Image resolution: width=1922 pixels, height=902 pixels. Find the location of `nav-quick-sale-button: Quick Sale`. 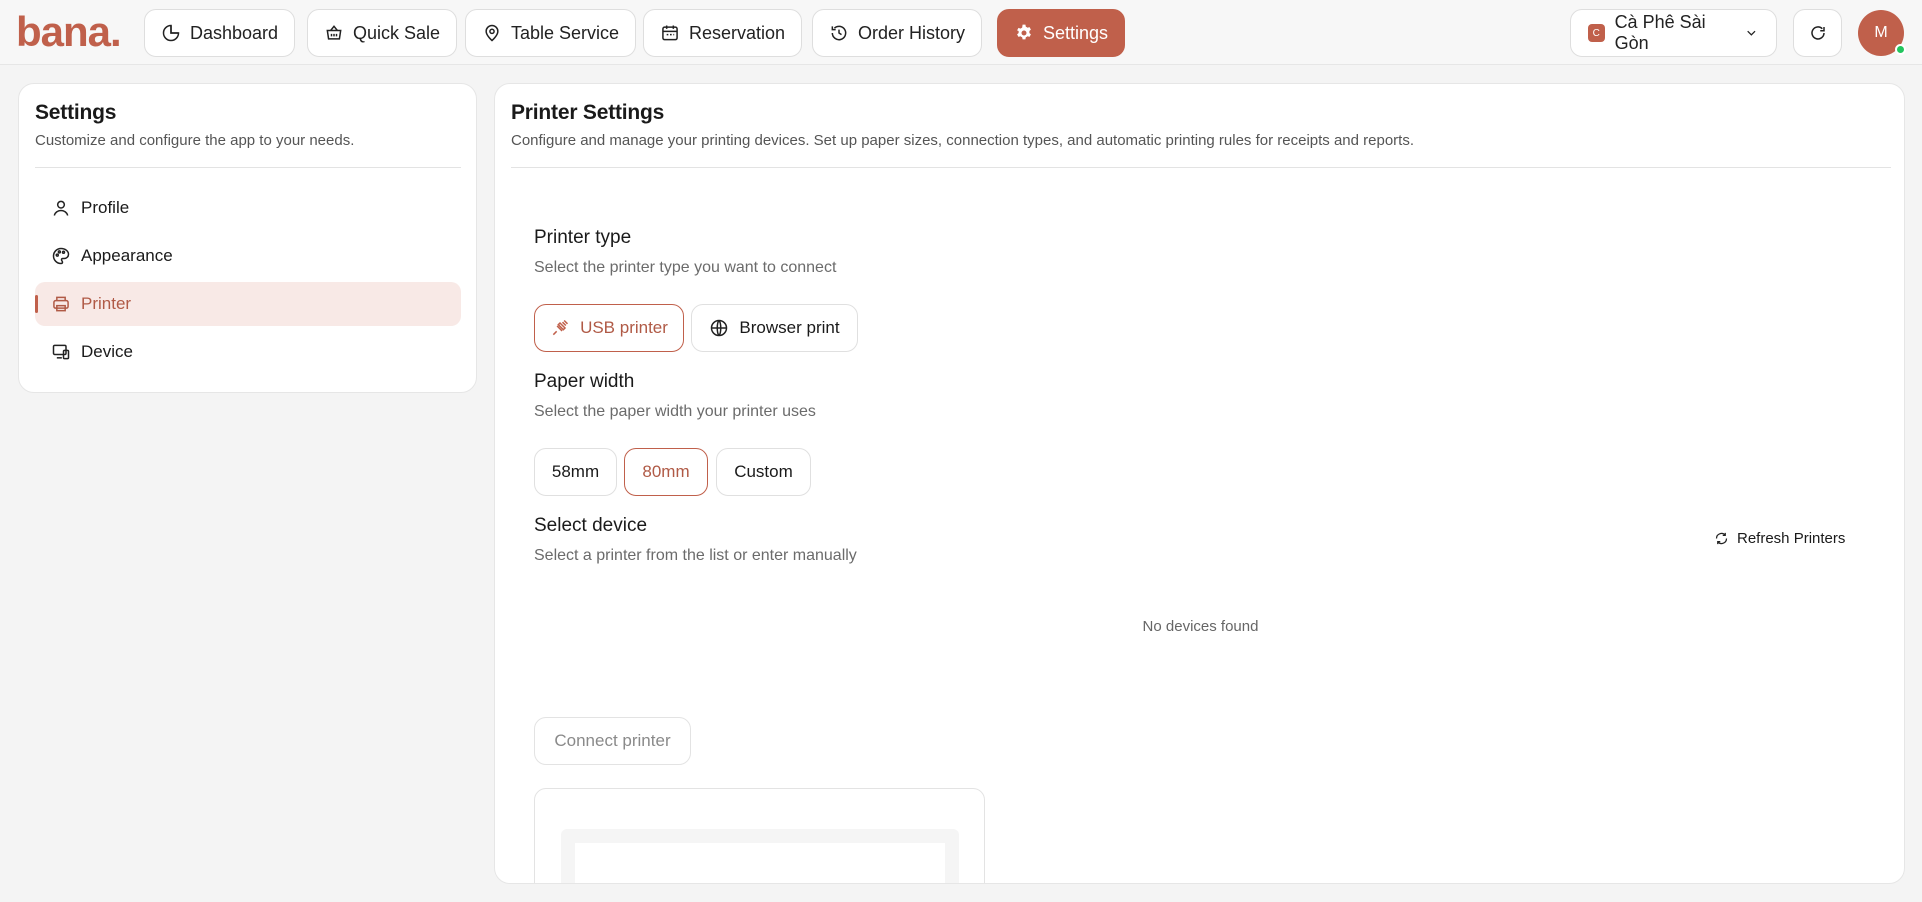

nav-quick-sale-button: Quick Sale is located at coordinates (382, 33).